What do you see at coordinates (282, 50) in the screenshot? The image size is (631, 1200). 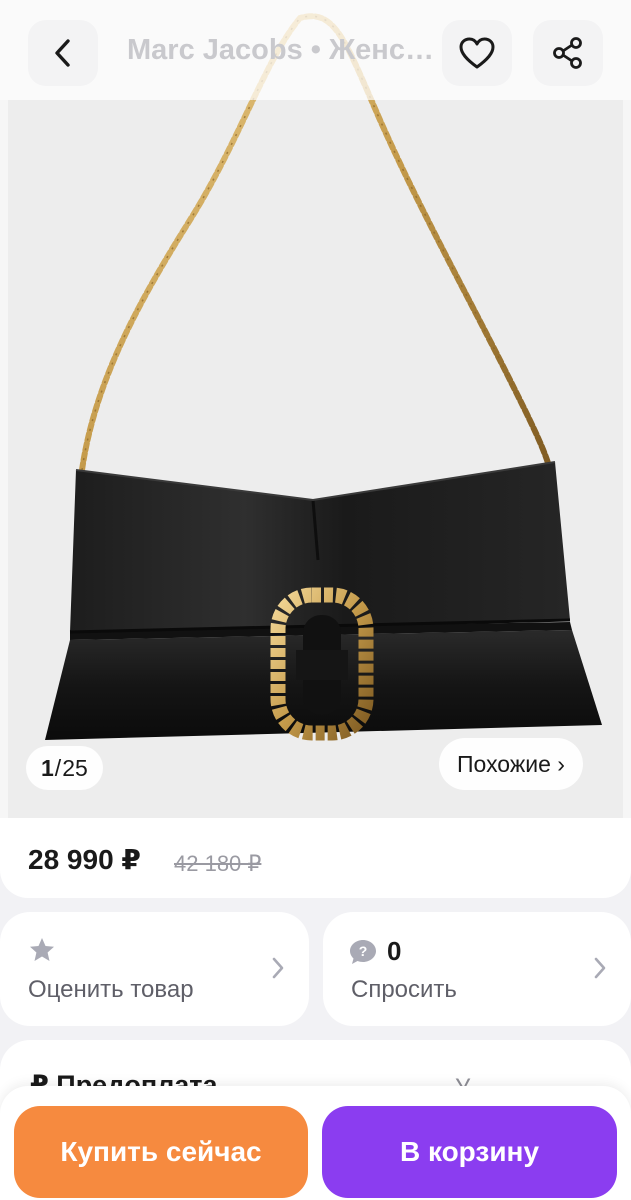 I see `page-title: Marc Jacobs • Женская сумка` at bounding box center [282, 50].